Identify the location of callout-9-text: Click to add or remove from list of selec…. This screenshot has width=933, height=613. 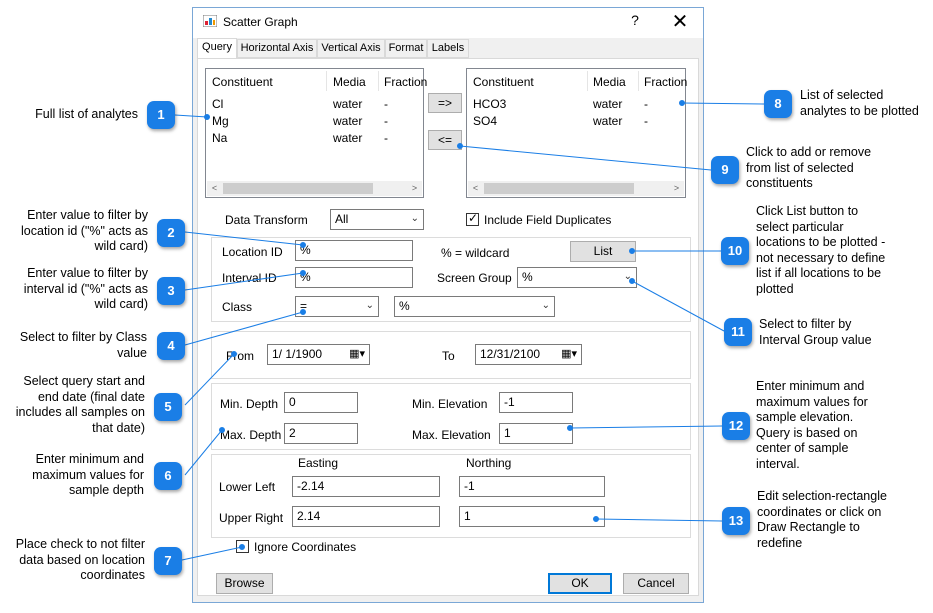
(809, 167).